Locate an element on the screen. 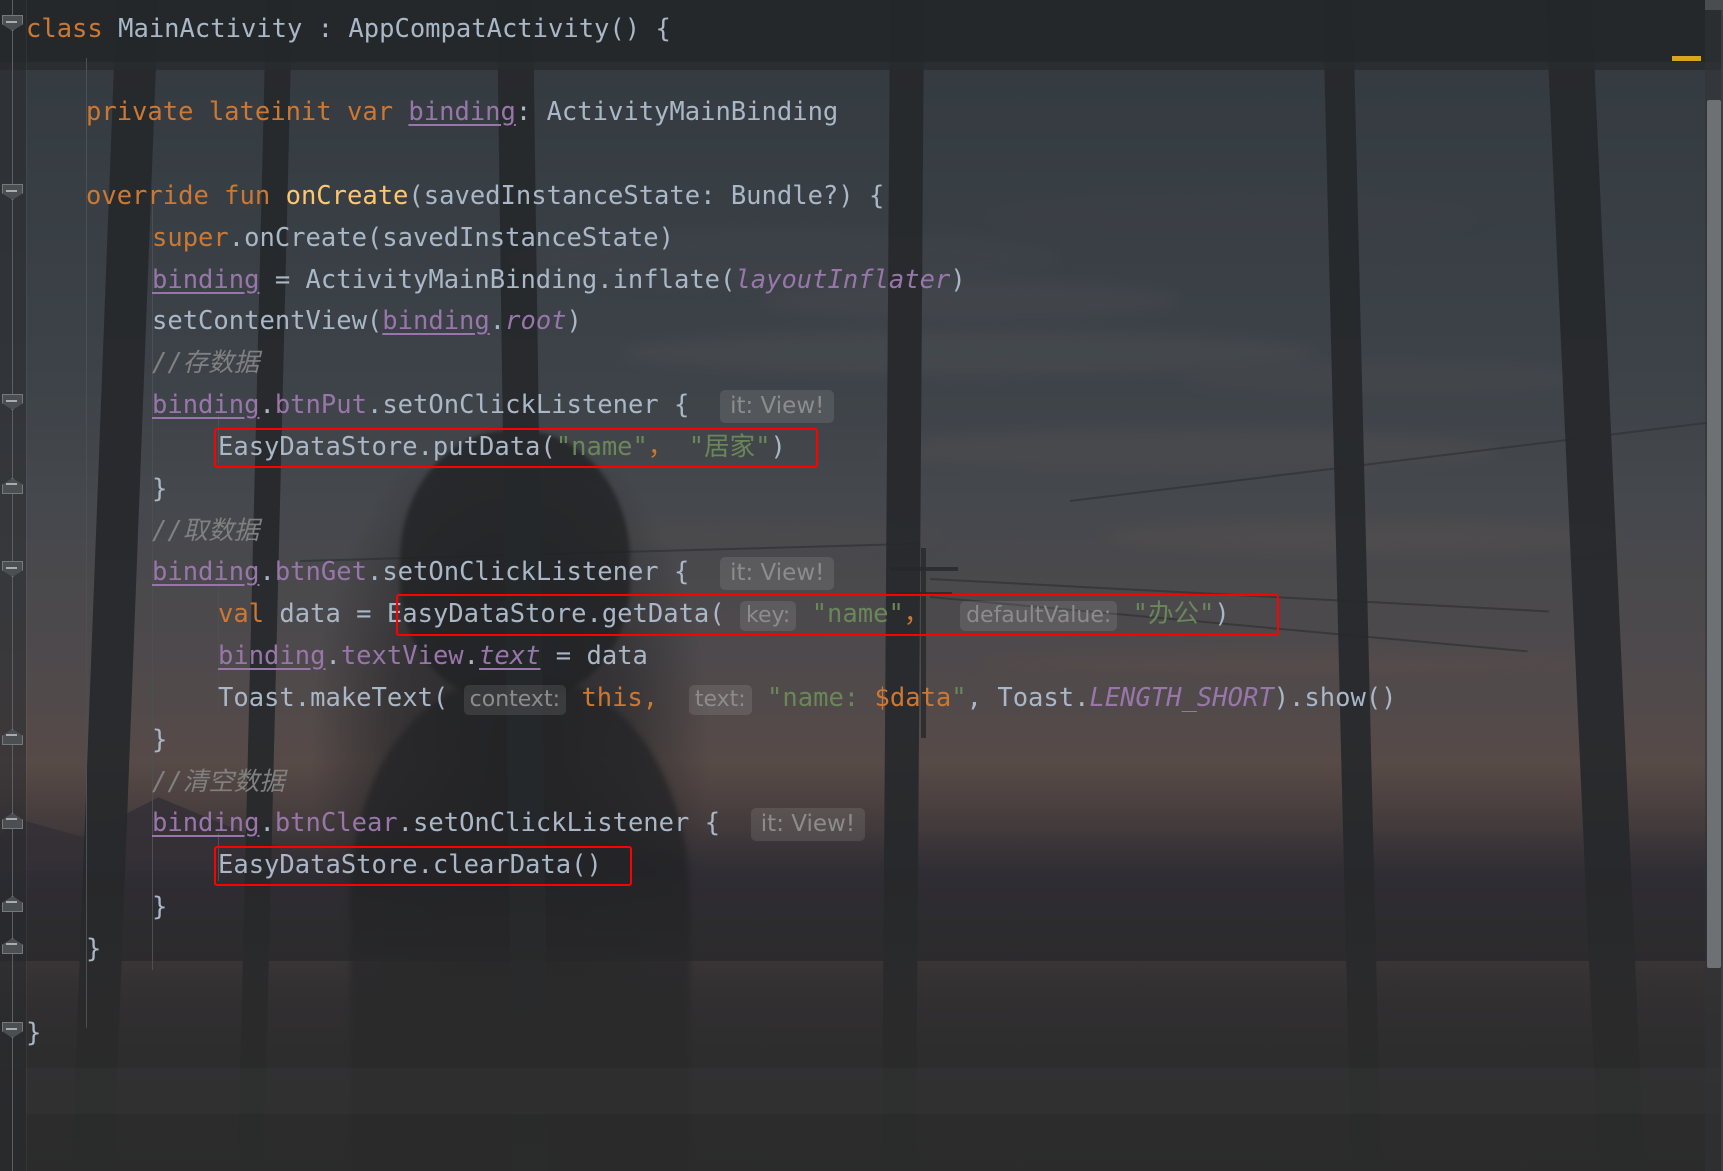 The width and height of the screenshot is (1723, 1171). token-keyword: override fun is located at coordinates (178, 196).